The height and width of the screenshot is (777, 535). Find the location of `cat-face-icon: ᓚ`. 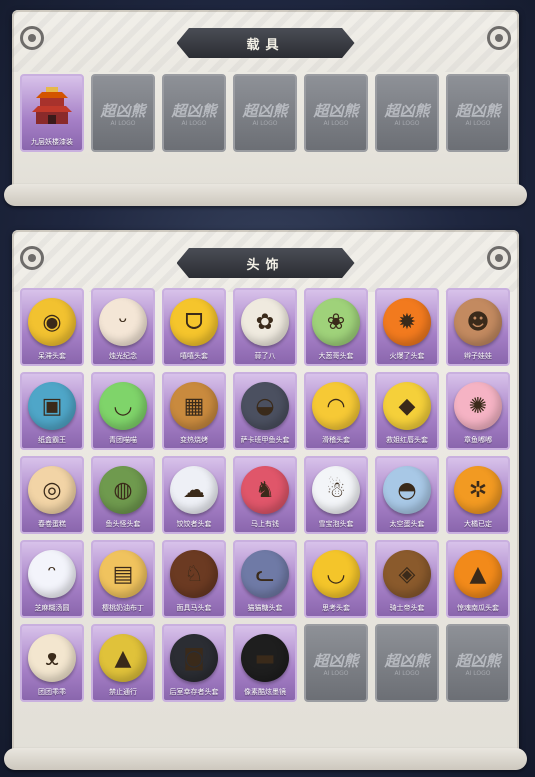

cat-face-icon: ᓚ is located at coordinates (265, 574).